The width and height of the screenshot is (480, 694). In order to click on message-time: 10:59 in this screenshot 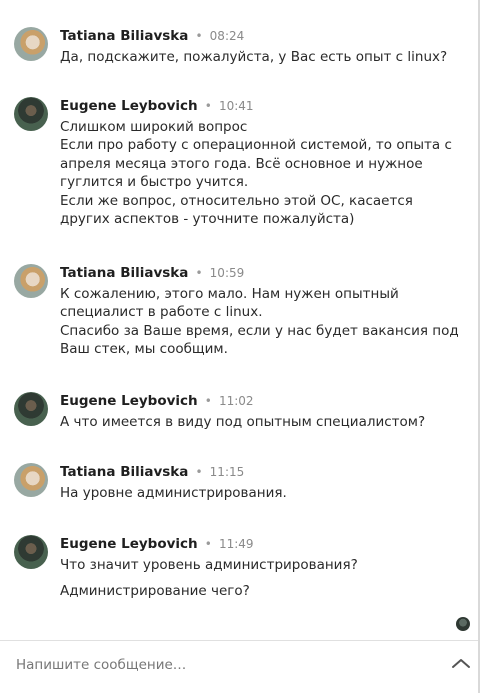, I will do `click(227, 273)`.